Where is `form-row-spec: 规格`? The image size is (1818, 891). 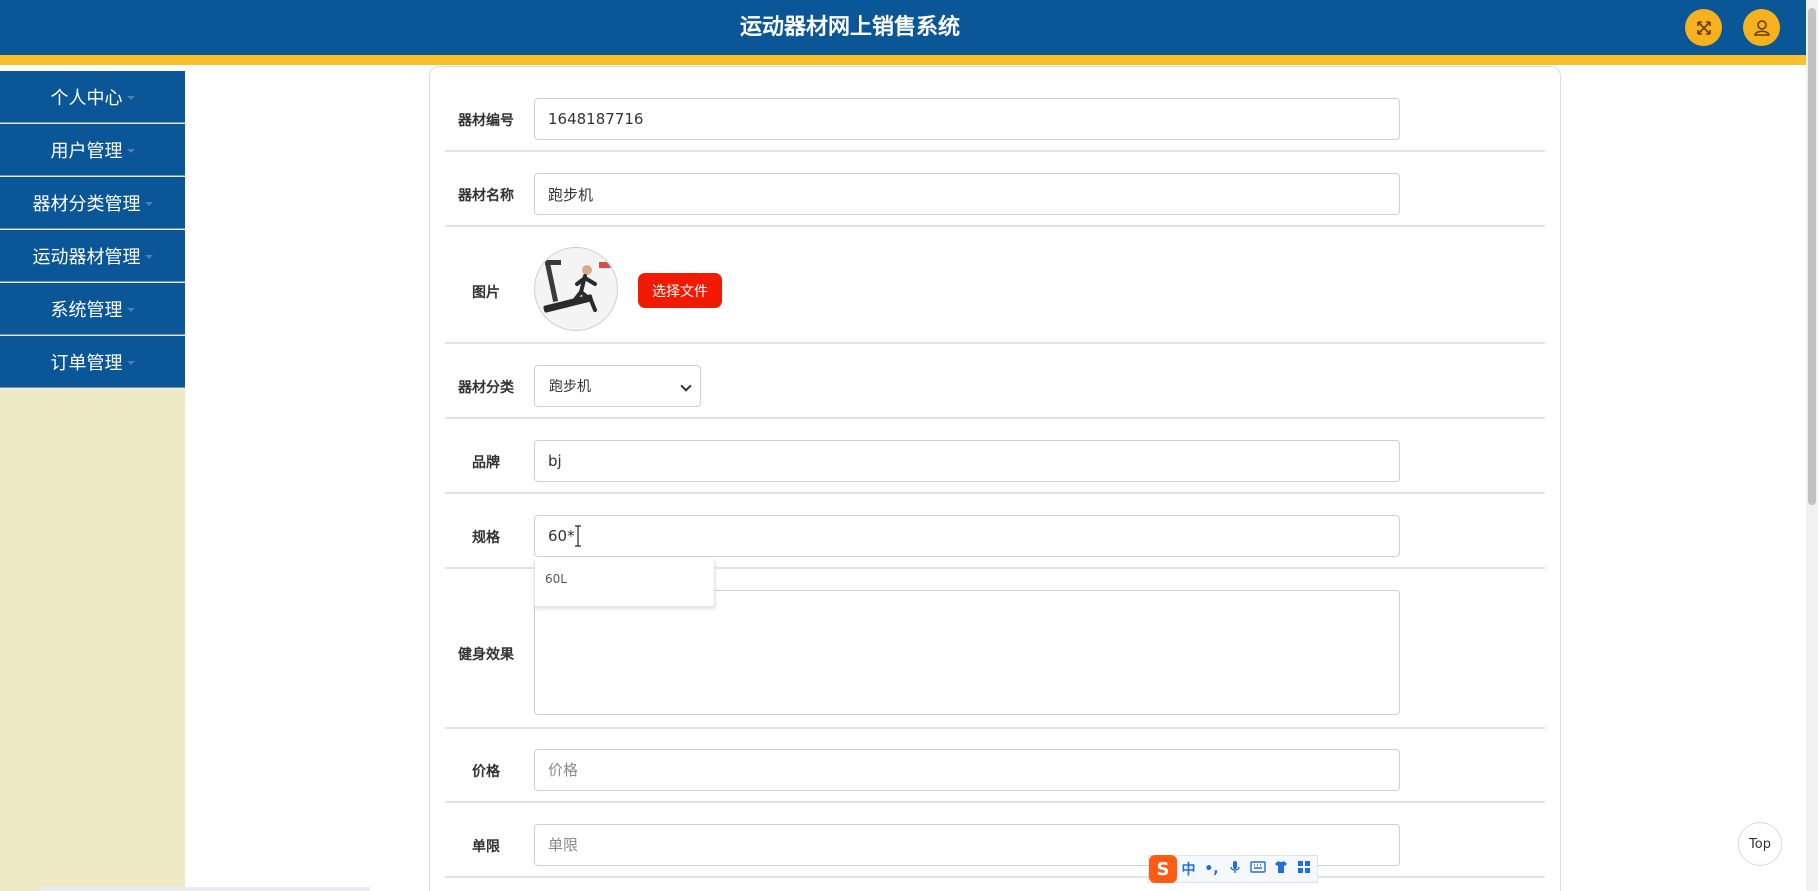
form-row-spec: 规格 is located at coordinates (995, 531).